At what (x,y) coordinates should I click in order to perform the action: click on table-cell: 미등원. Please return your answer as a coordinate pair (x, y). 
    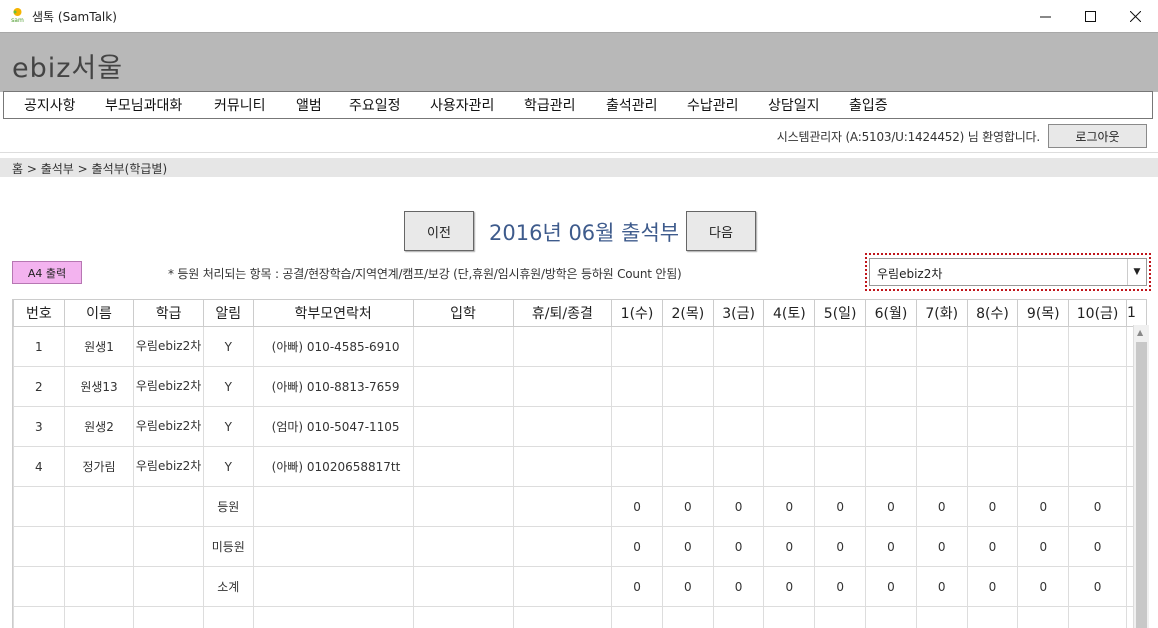
    Looking at the image, I should click on (228, 546).